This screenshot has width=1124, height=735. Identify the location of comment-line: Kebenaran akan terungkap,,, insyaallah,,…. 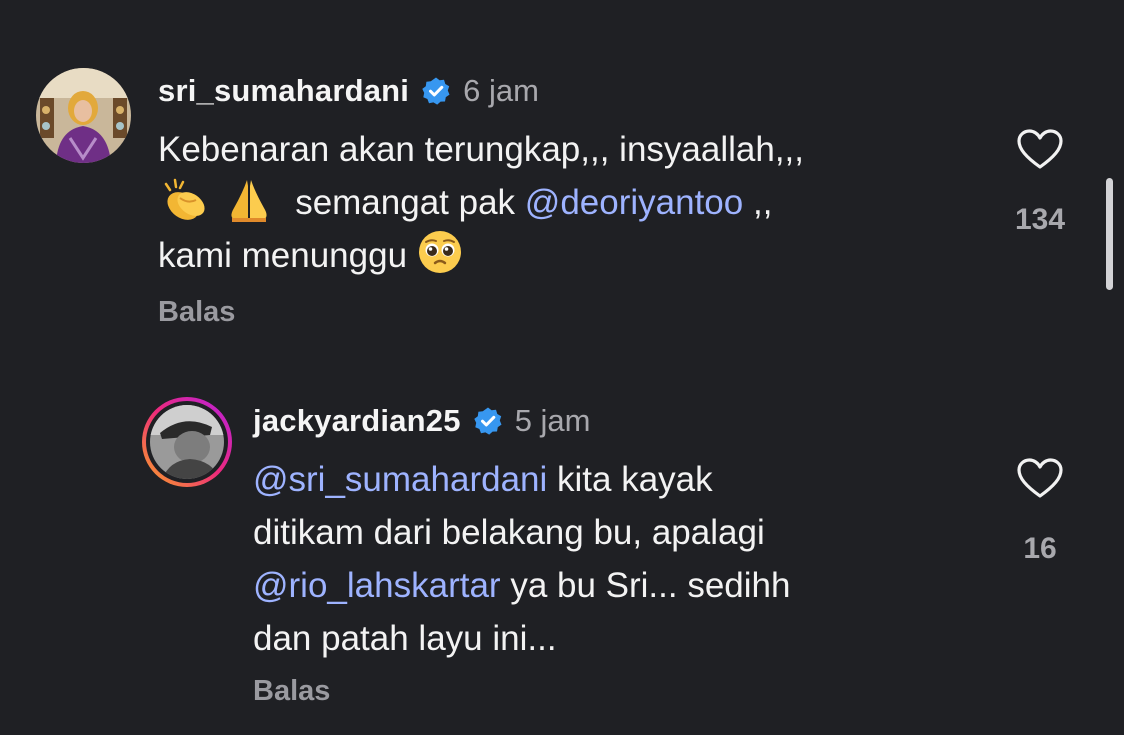
(481, 149).